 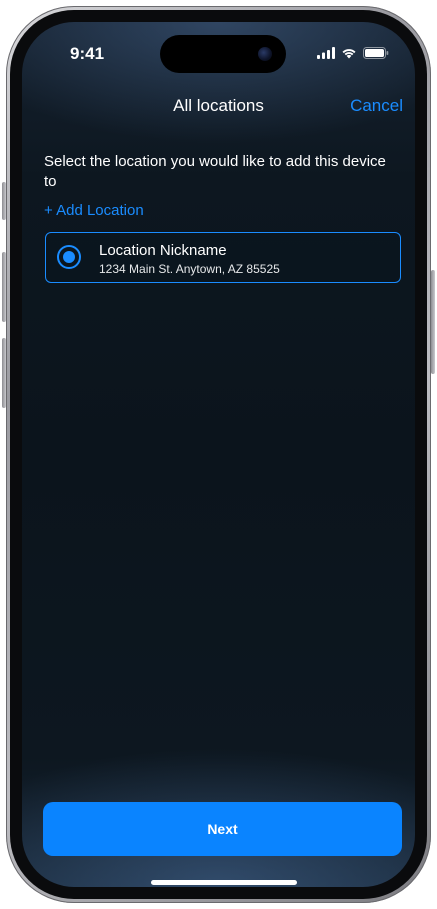 What do you see at coordinates (433, 322) in the screenshot?
I see `power-button` at bounding box center [433, 322].